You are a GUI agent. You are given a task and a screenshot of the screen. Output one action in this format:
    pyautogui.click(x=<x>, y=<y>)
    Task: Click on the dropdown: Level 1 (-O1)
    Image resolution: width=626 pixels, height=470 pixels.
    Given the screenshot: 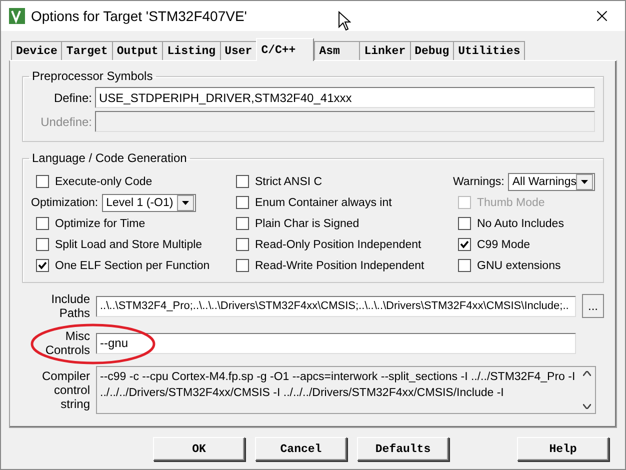 What is the action you would take?
    pyautogui.click(x=149, y=203)
    